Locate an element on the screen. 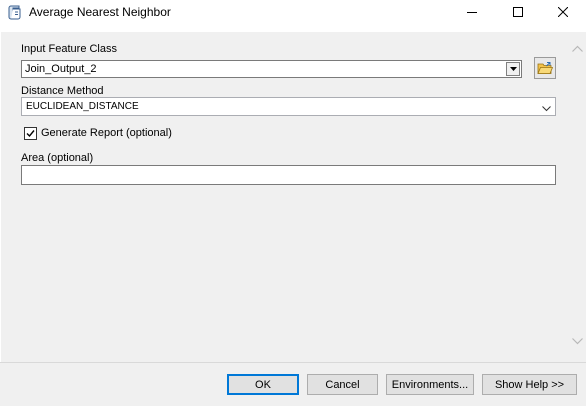  minimize-icon is located at coordinates (472, 12).